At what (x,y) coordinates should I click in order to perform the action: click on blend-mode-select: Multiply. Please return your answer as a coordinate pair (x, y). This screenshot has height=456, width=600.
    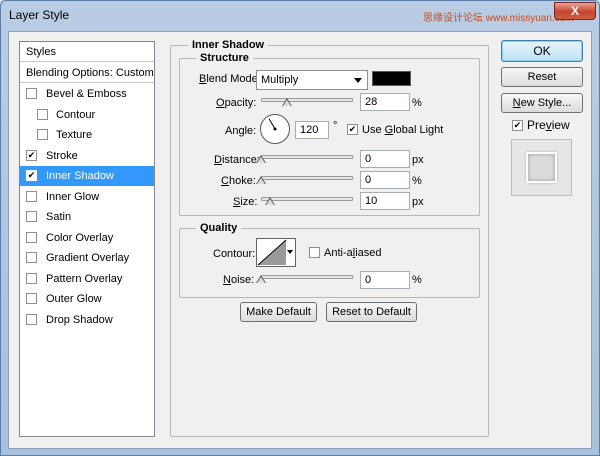
    Looking at the image, I should click on (312, 80).